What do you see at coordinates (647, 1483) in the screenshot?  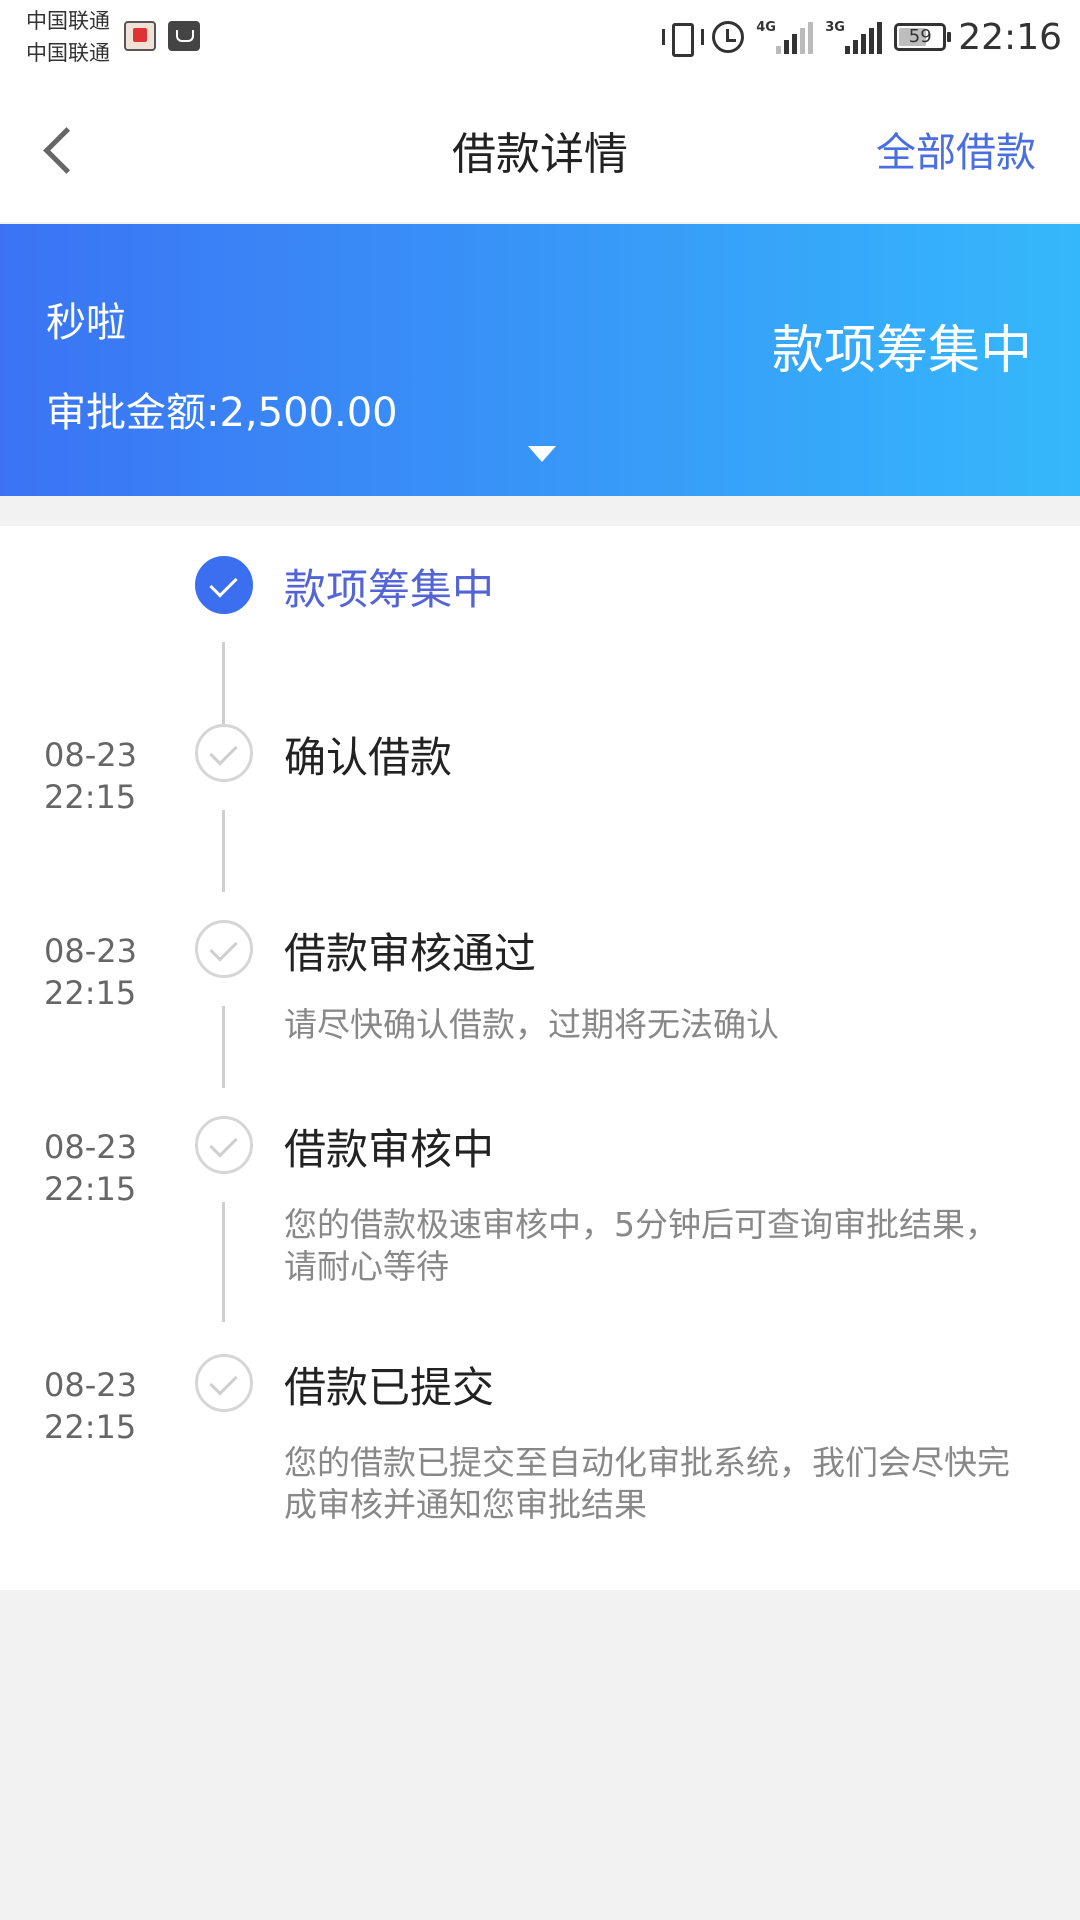 I see `timeline-description: 您的借款已提交至自动化审批系统，我们会尽快完成审核并通知您审批结果` at bounding box center [647, 1483].